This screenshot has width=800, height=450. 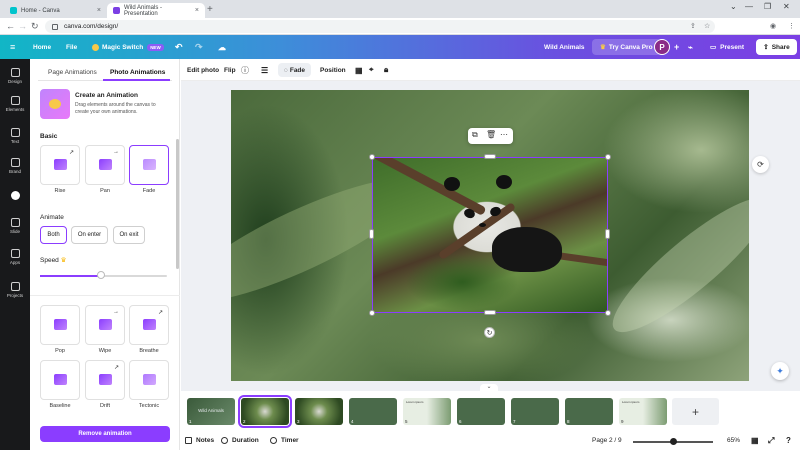 What do you see at coordinates (481, 411) in the screenshot?
I see `slide-thumbnail-6: 6` at bounding box center [481, 411].